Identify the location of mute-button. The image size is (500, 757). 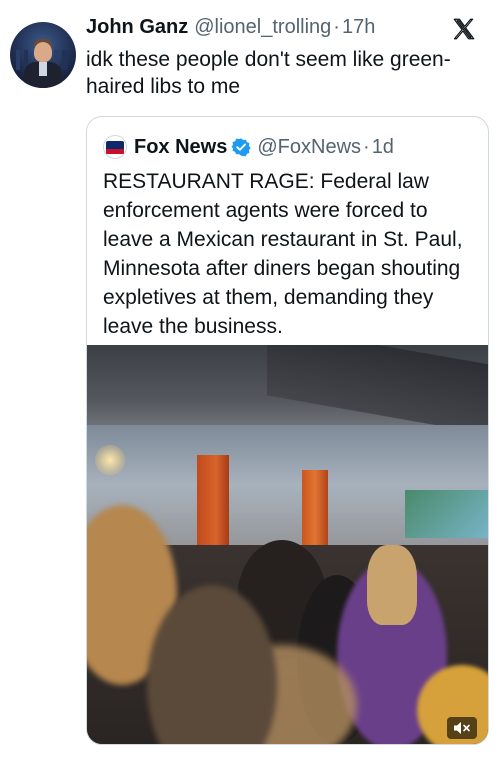
(462, 728).